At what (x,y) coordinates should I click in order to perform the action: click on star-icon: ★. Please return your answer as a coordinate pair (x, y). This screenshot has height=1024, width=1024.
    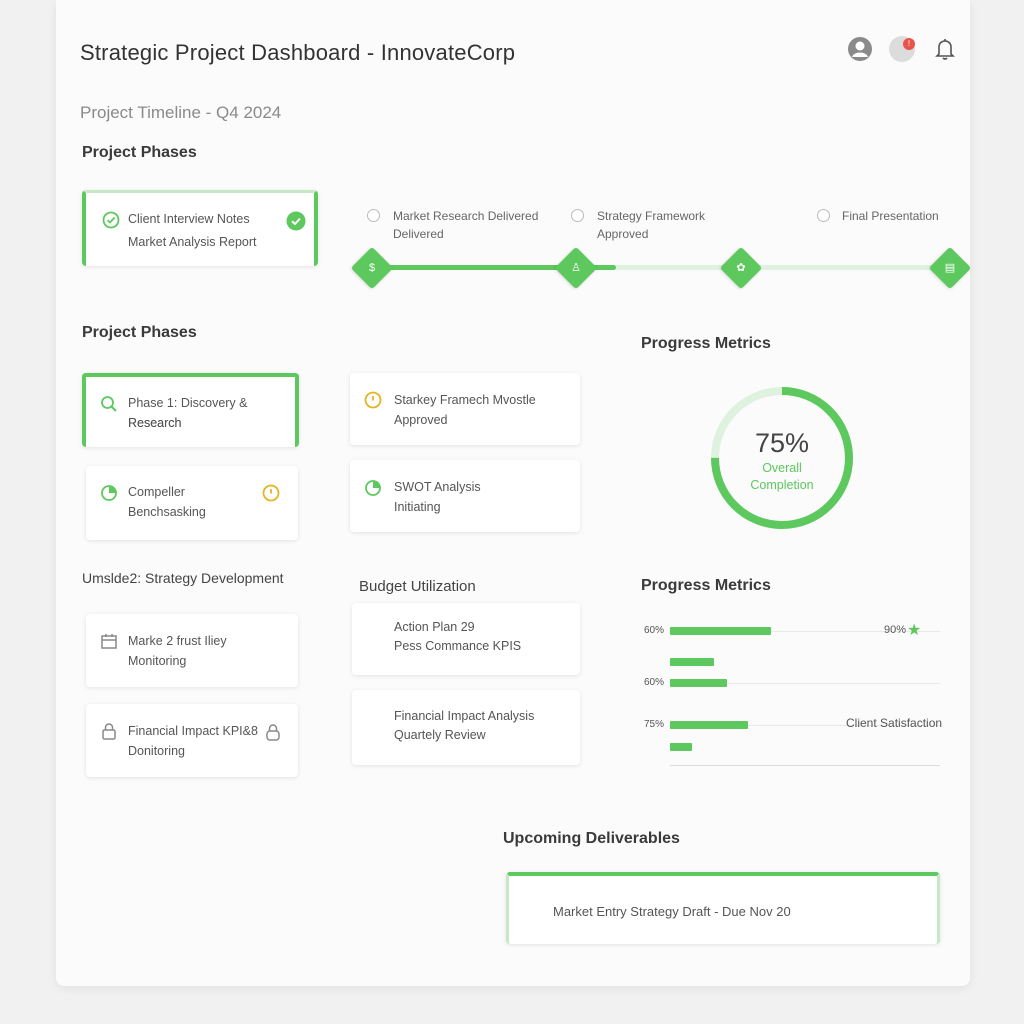
    Looking at the image, I should click on (914, 630).